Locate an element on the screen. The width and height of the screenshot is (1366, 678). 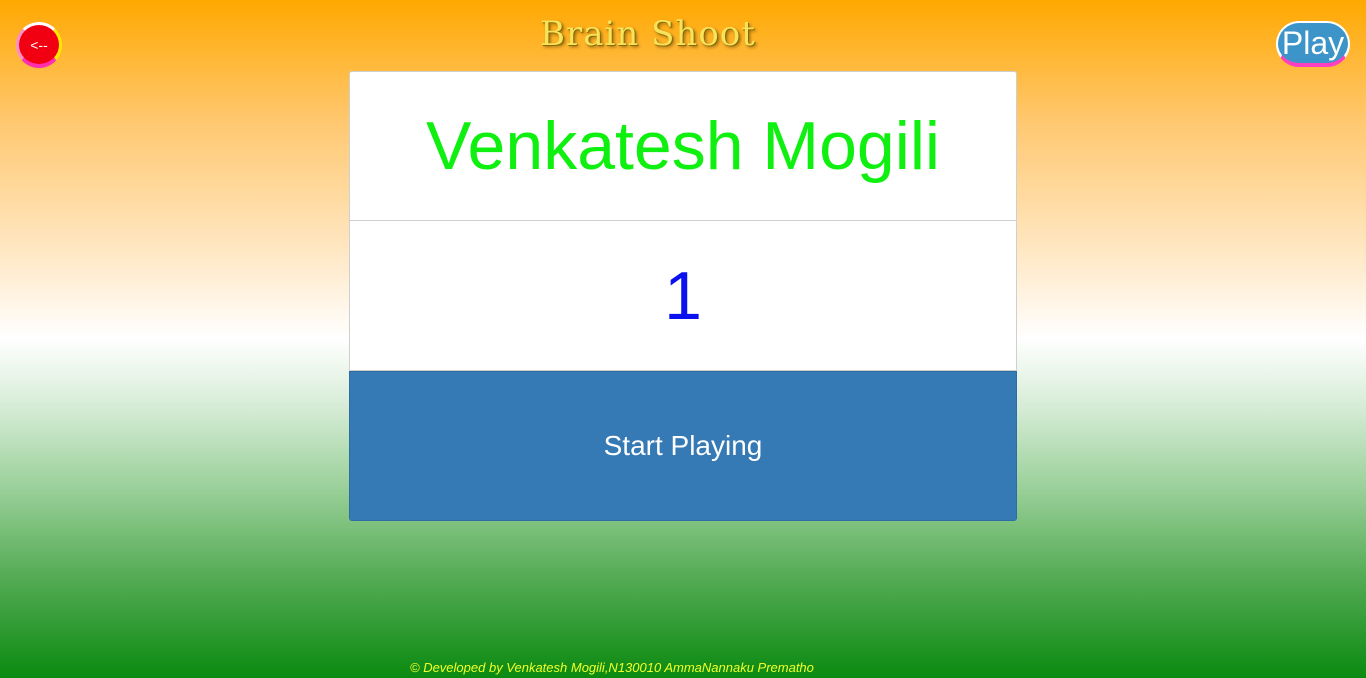
start-playing-label: Start Playing is located at coordinates (683, 445).